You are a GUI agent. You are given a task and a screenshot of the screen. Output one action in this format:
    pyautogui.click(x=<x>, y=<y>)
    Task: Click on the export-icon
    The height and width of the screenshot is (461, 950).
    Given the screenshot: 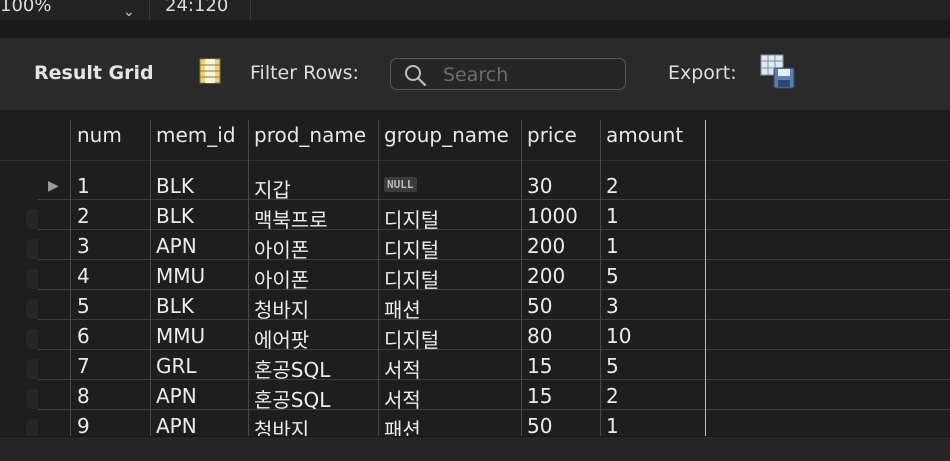 What is the action you would take?
    pyautogui.click(x=778, y=72)
    